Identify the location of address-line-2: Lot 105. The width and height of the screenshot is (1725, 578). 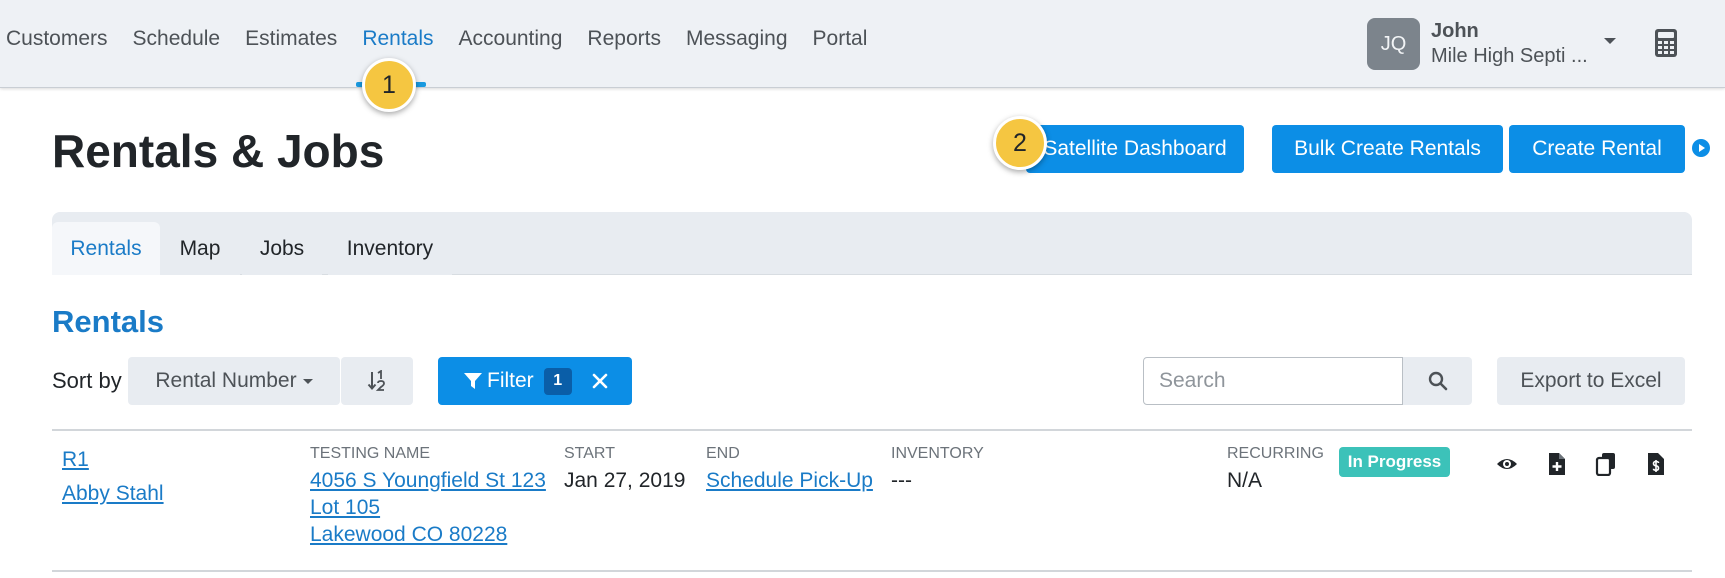
(345, 507).